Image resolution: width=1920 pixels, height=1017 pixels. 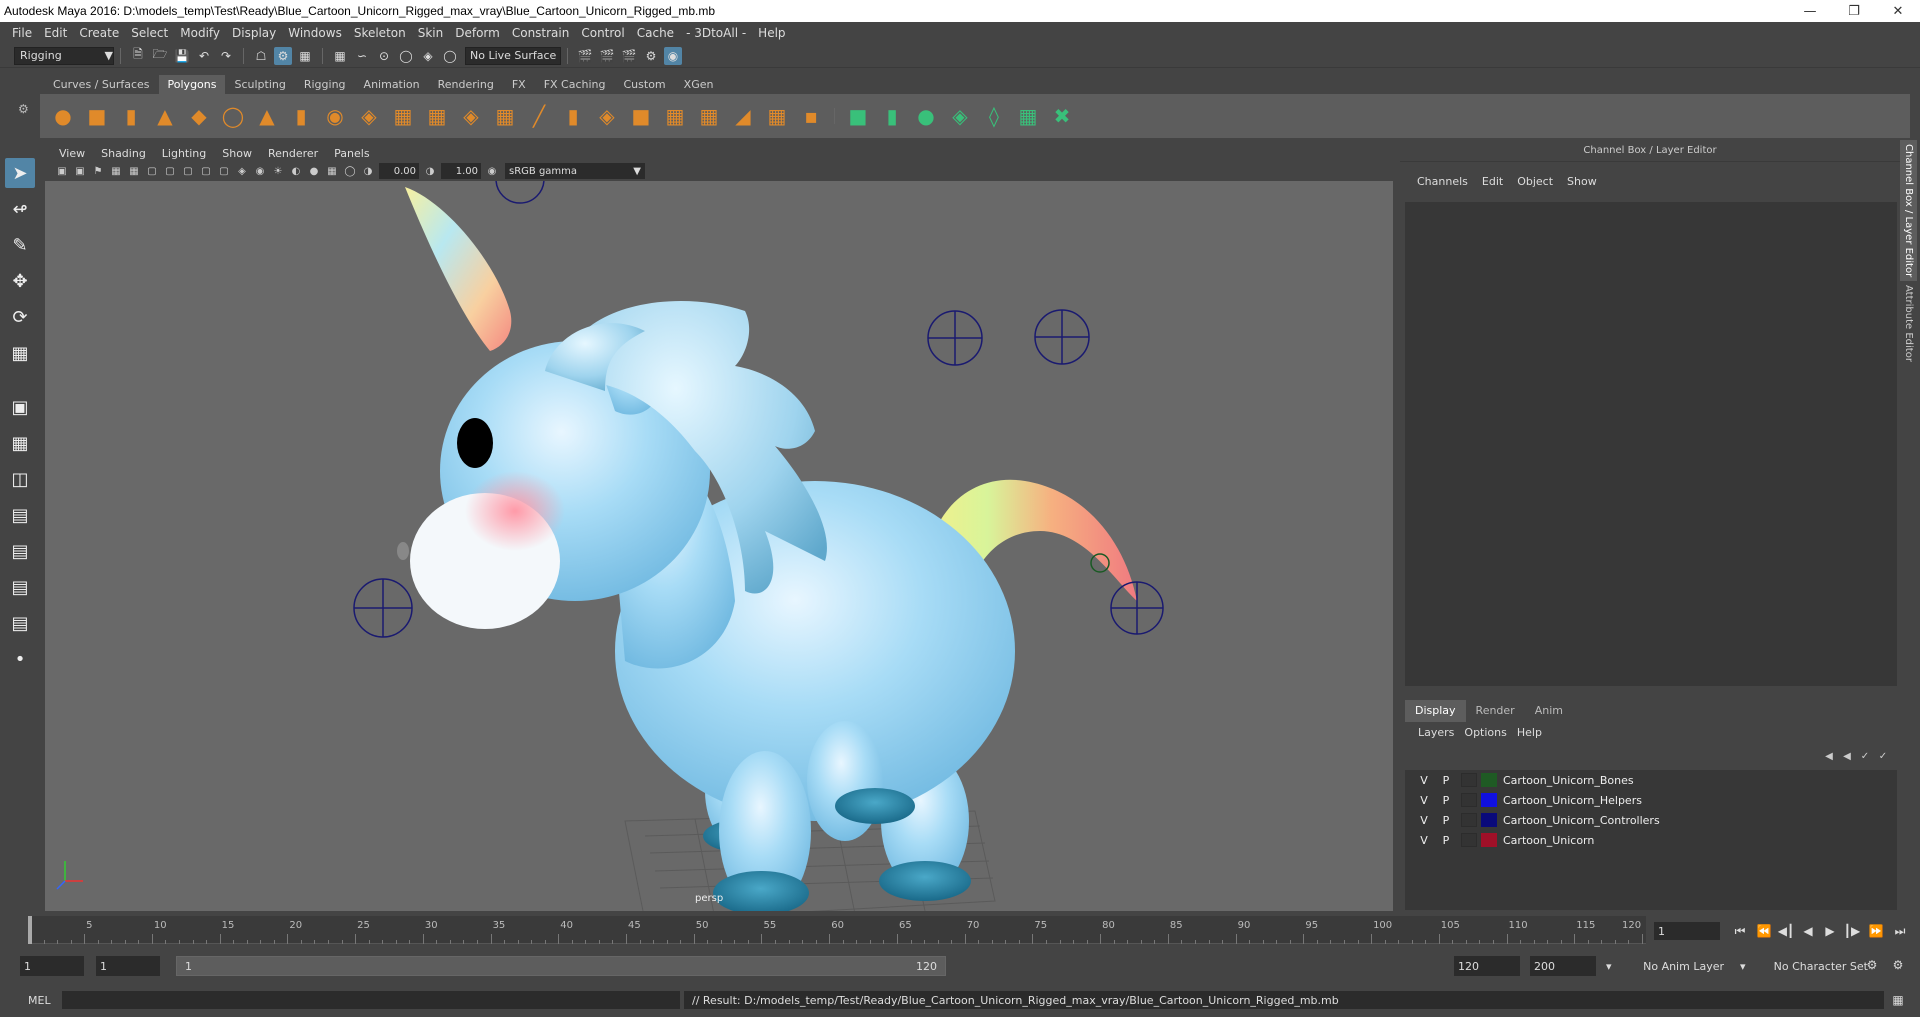 I want to click on hypershade-icon: ◉, so click(x=673, y=55).